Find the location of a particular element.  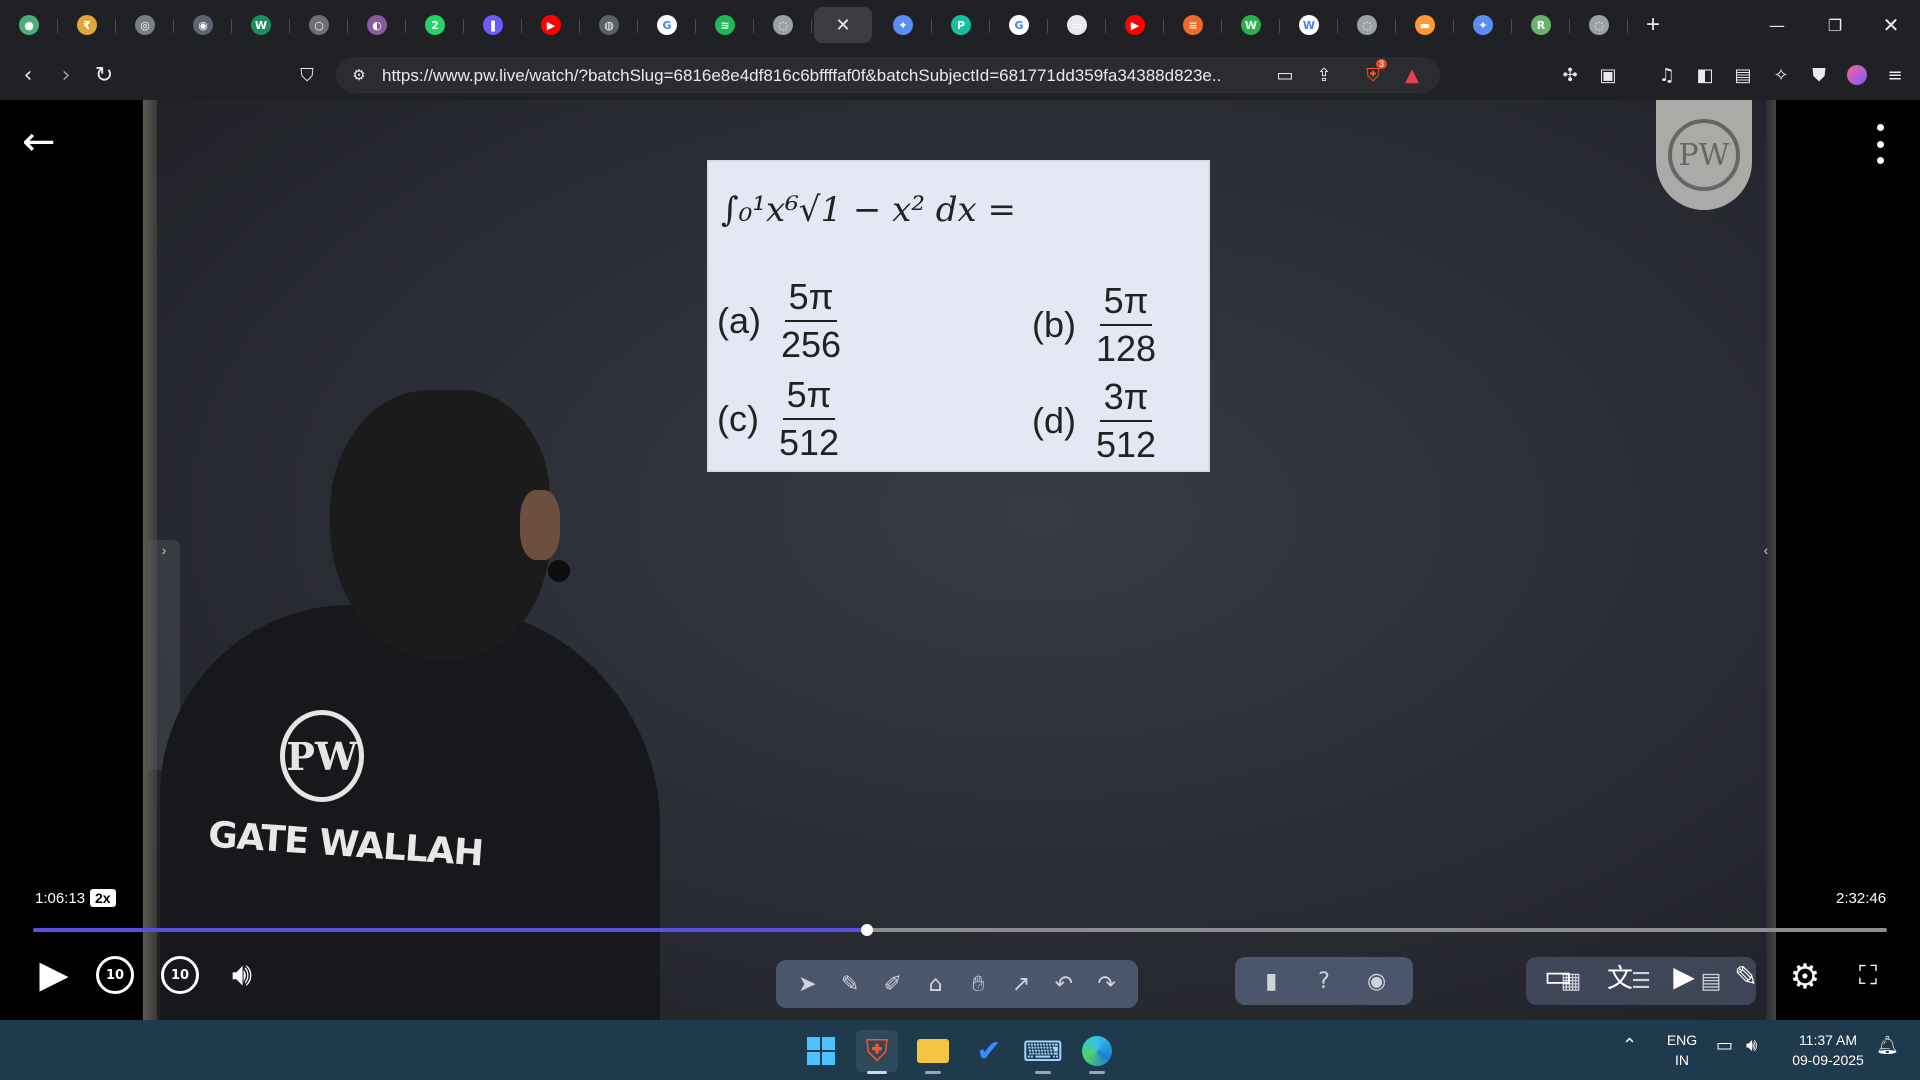

volume-icon: 🔊︎ is located at coordinates (242, 974).